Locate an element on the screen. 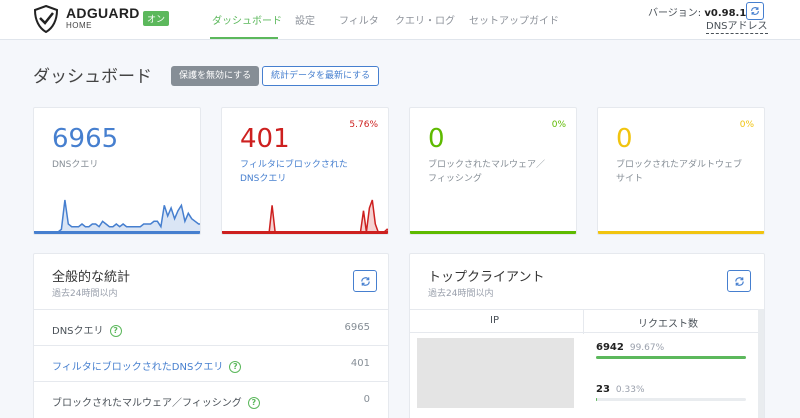  stat-card-blocked-filtering: 401 5.76% フィルタにブロックされた DNSクエリ is located at coordinates (305, 171).